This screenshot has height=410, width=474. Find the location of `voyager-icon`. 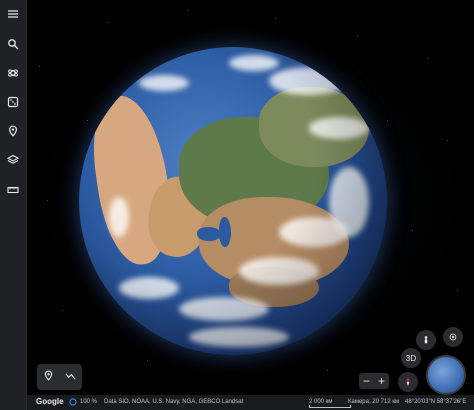

voyager-icon is located at coordinates (13, 73).